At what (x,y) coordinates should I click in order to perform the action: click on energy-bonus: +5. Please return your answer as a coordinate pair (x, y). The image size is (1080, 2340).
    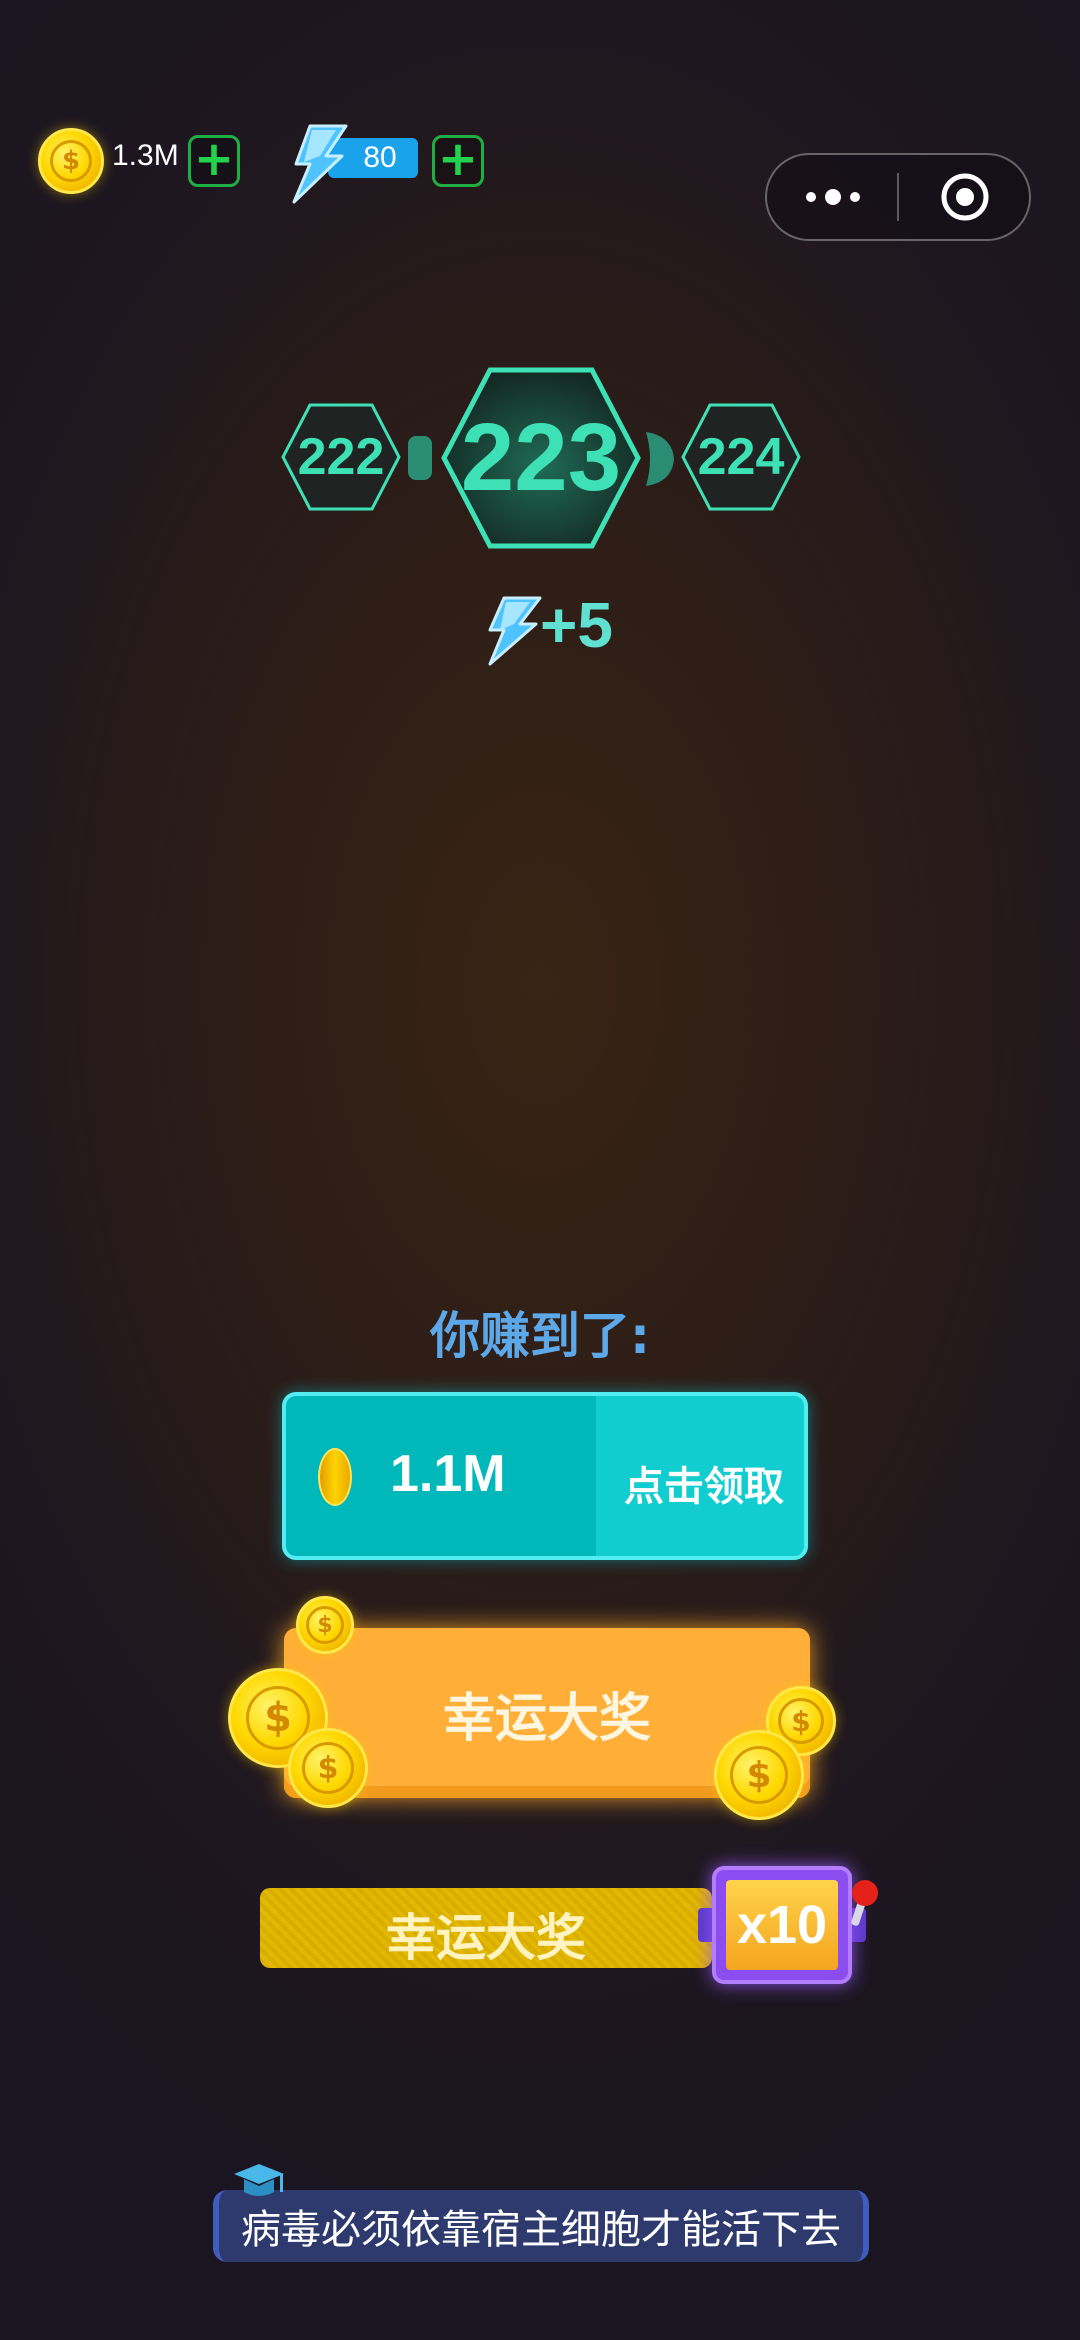
    Looking at the image, I should click on (576, 625).